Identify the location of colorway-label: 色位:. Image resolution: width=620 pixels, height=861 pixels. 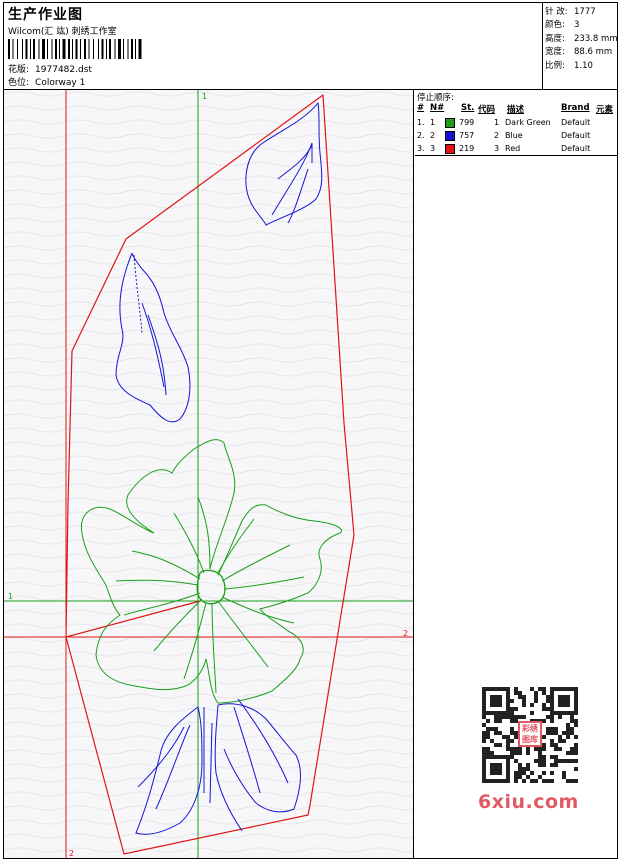
(19, 83).